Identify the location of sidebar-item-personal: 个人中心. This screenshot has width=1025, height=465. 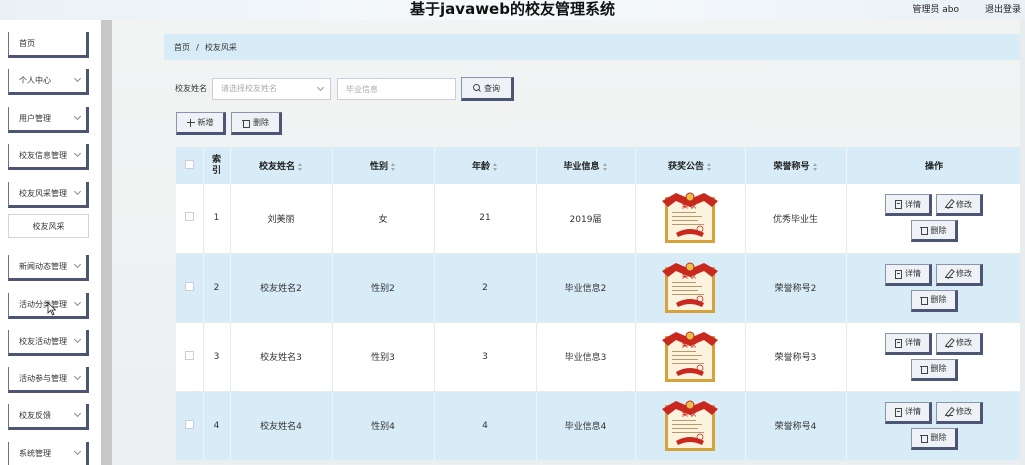
(48, 82).